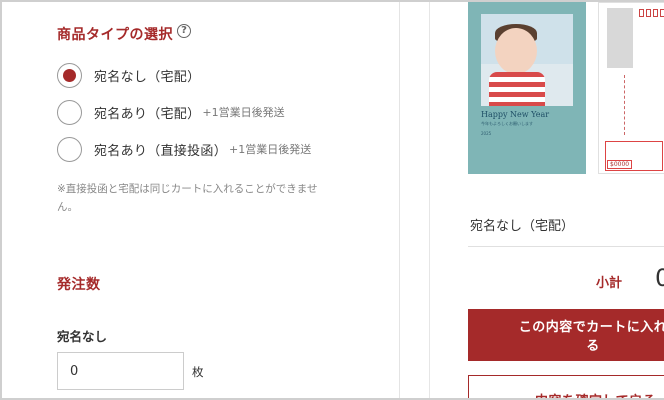 The height and width of the screenshot is (400, 664). What do you see at coordinates (82, 336) in the screenshot?
I see `qty-label: 宛名なし` at bounding box center [82, 336].